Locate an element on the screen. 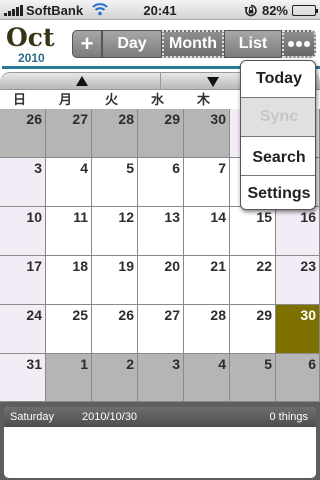 This screenshot has width=320, height=480. day-number: 25 is located at coordinates (80, 315).